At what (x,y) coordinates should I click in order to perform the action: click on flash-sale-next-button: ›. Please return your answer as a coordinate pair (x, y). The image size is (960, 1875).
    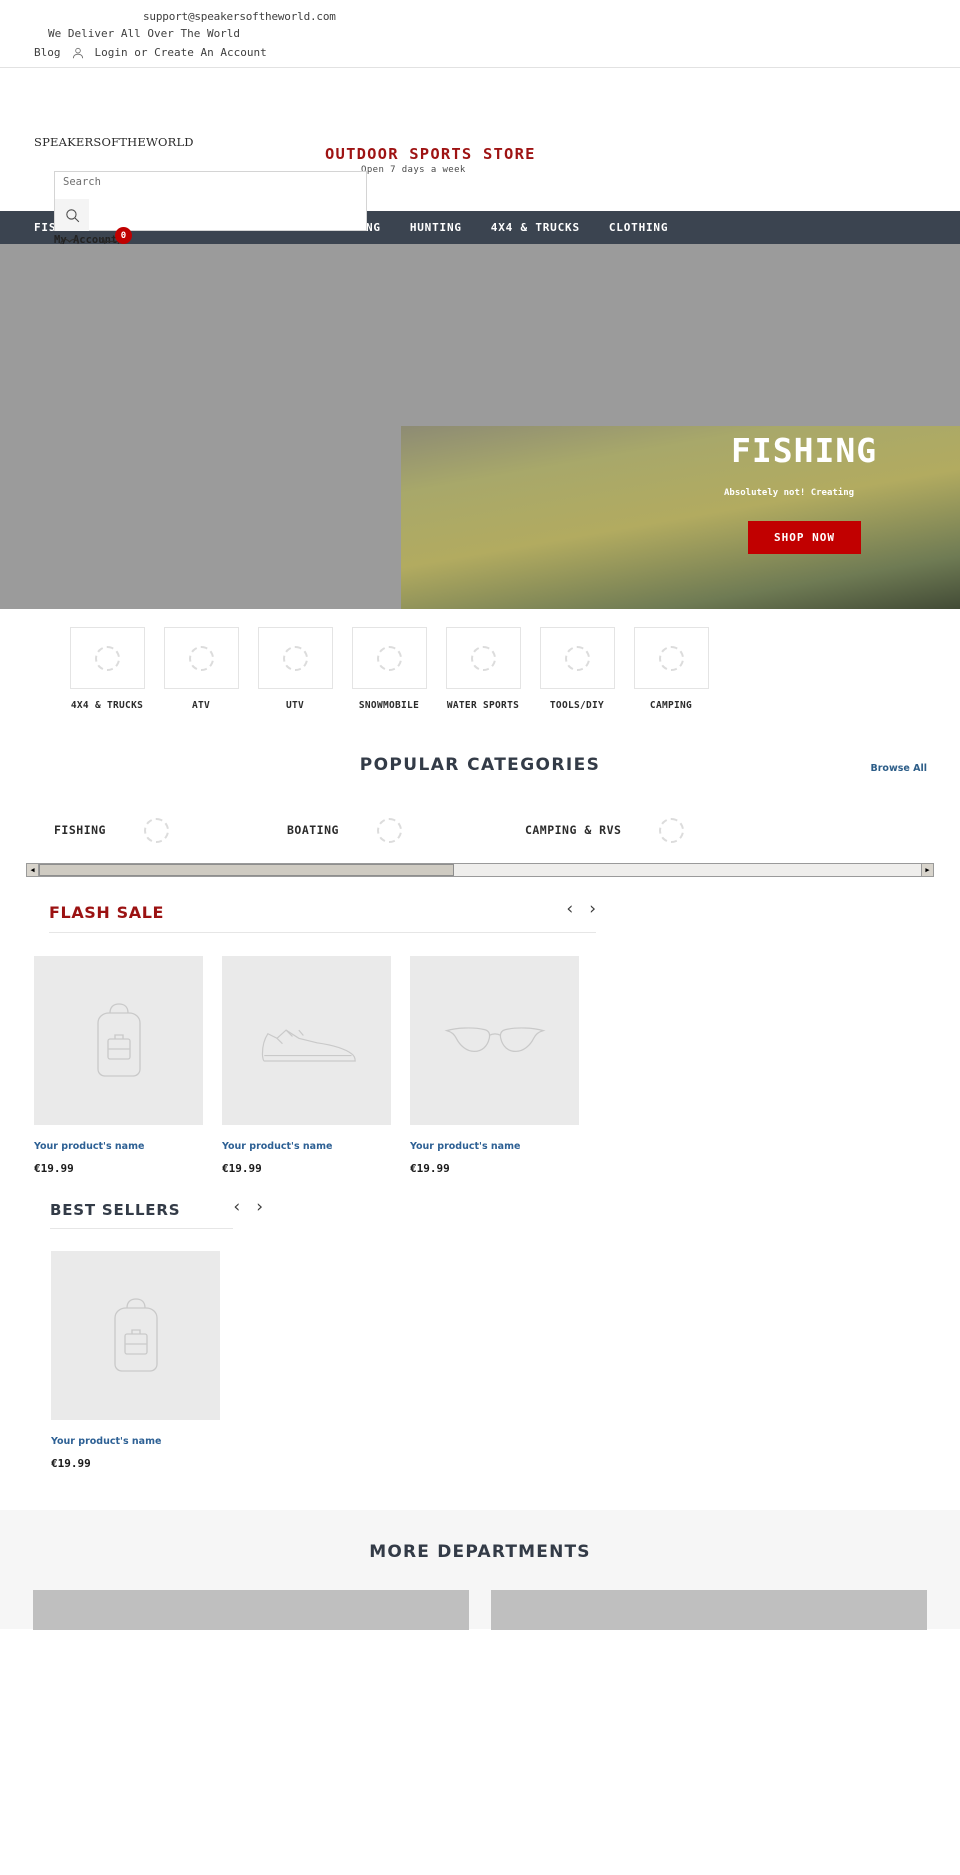
    Looking at the image, I should click on (592, 909).